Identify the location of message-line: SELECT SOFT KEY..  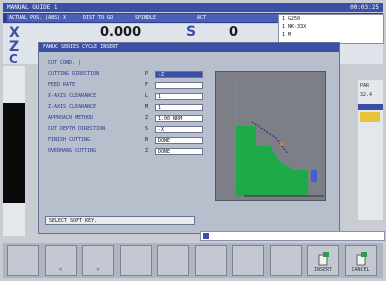
(120, 220).